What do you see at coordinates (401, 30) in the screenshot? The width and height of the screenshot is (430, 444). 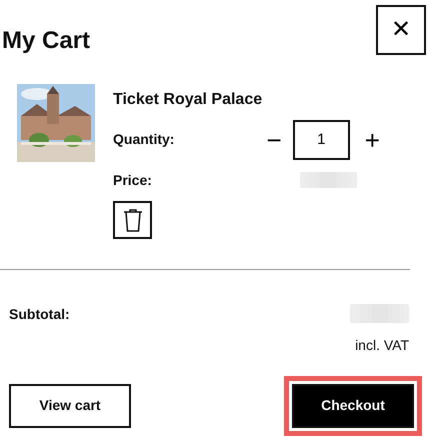 I see `close-button: ✕` at bounding box center [401, 30].